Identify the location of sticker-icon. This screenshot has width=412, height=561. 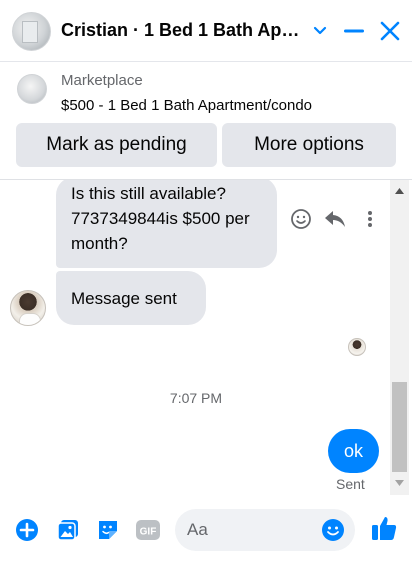
(108, 530).